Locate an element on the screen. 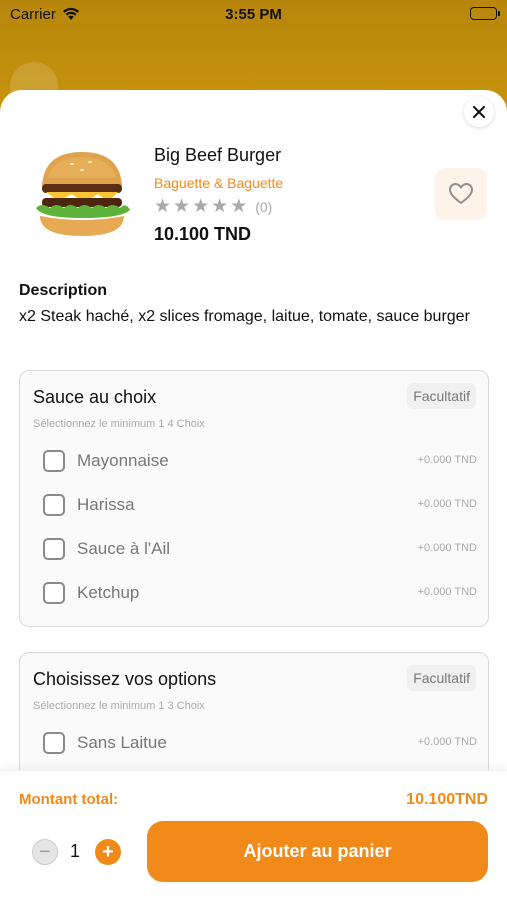  product-image is located at coordinates (83, 194).